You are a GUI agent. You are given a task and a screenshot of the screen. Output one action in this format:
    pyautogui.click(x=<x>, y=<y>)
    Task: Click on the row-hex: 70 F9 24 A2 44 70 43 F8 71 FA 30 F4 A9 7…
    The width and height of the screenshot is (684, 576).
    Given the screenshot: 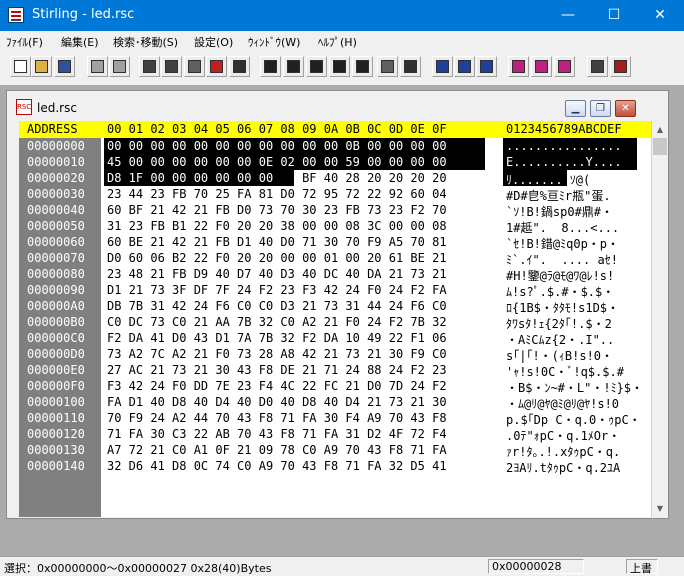 What is the action you would take?
    pyautogui.click(x=277, y=418)
    